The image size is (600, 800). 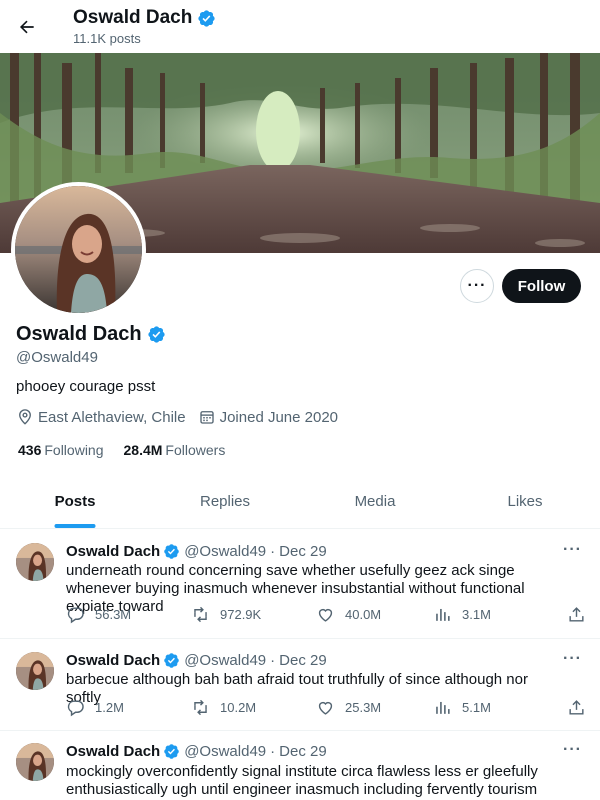 I want to click on like-count: 40.0M, so click(x=363, y=614).